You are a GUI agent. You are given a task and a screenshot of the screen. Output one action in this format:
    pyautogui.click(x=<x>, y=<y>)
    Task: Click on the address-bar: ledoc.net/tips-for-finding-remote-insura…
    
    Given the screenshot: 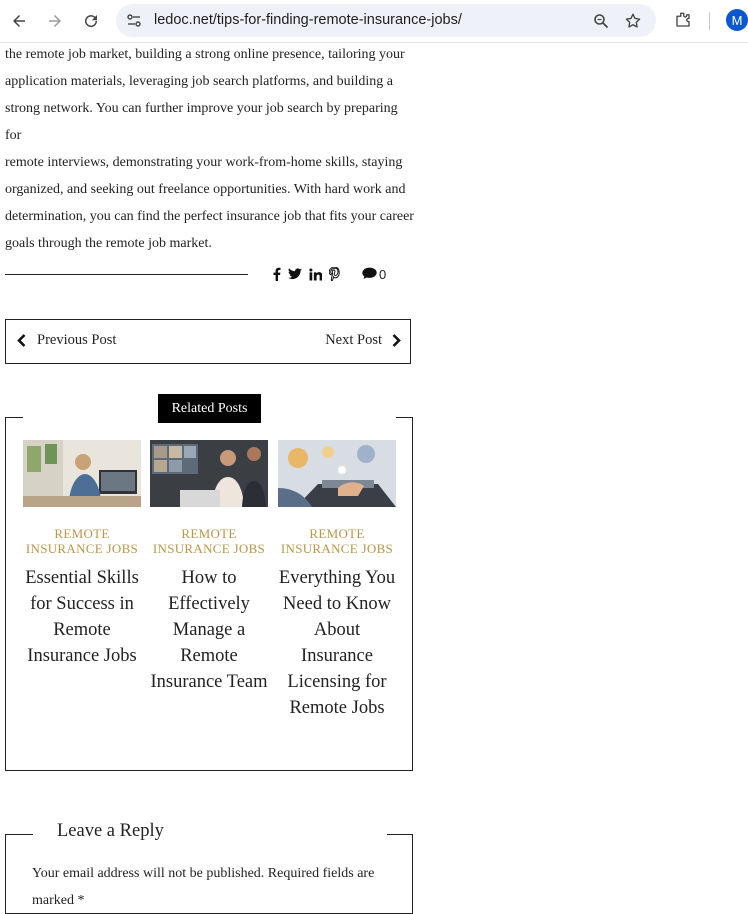 What is the action you would take?
    pyautogui.click(x=386, y=20)
    